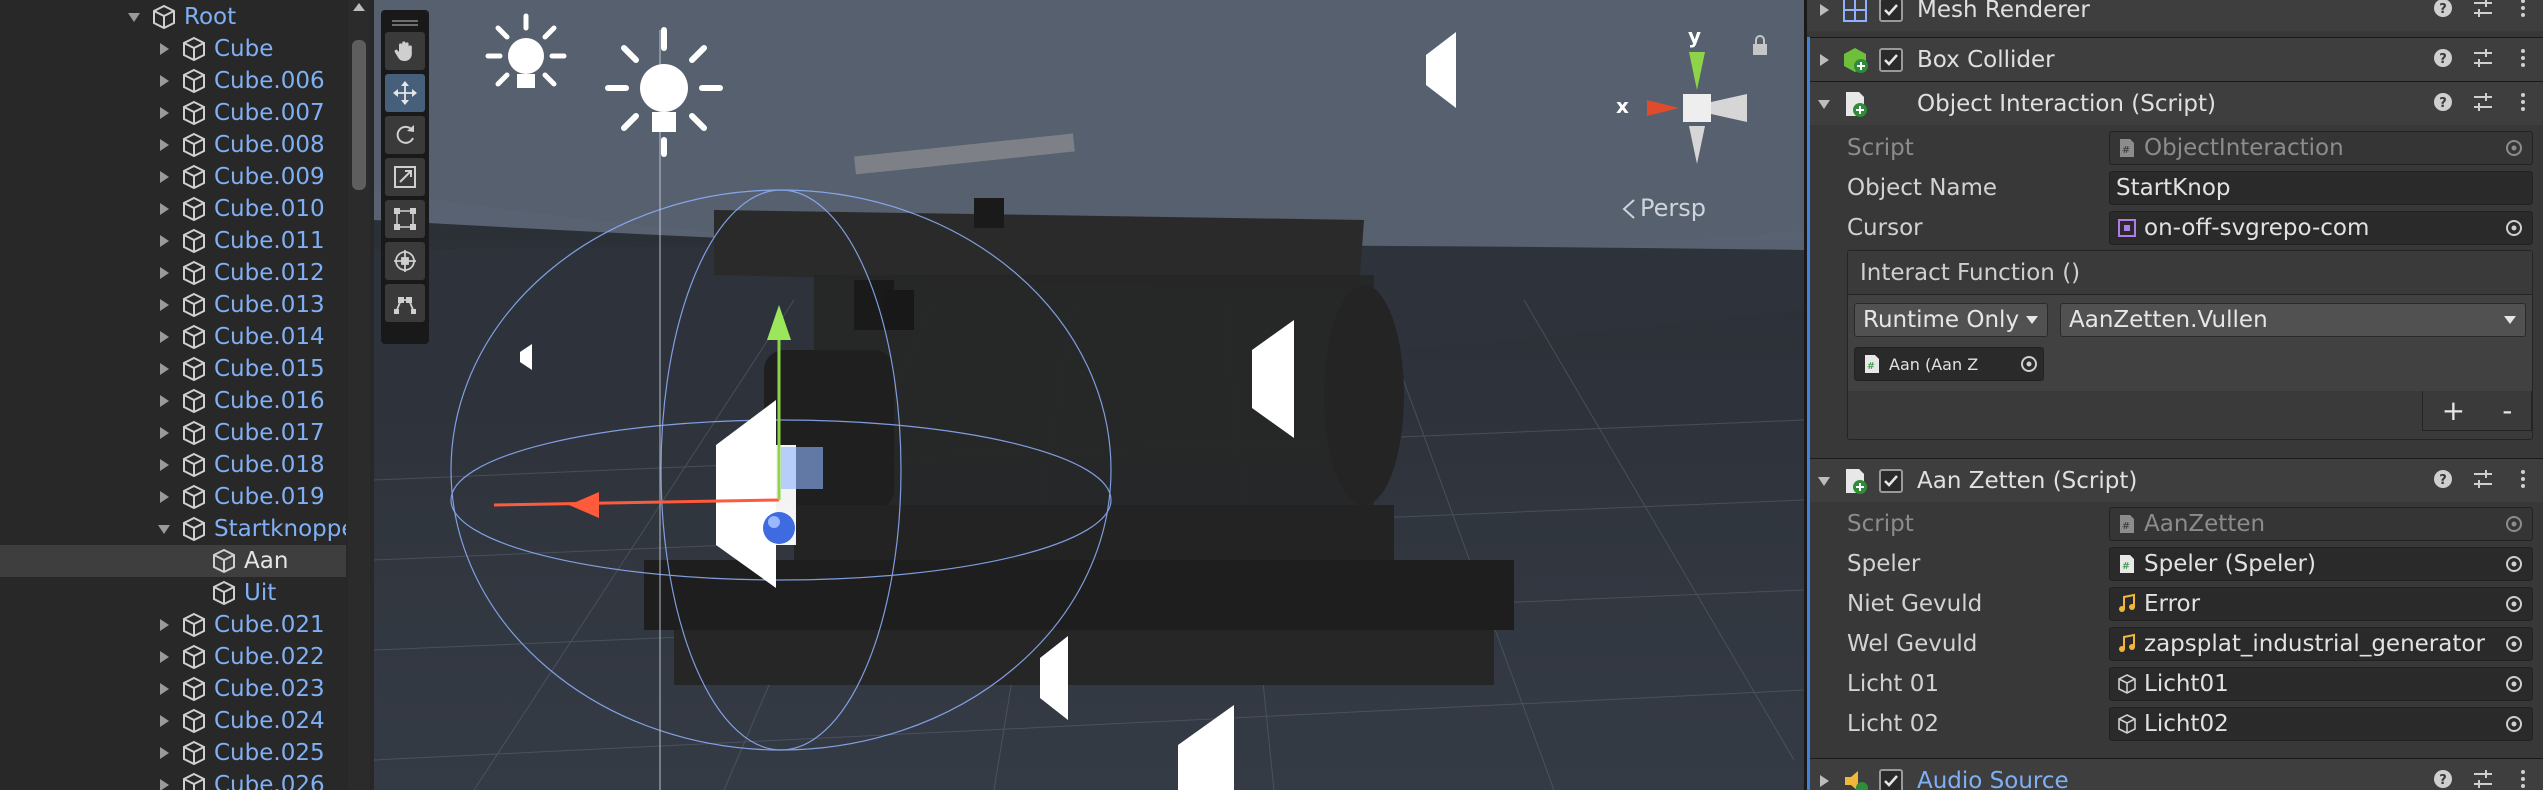 The width and height of the screenshot is (2543, 790). Describe the element at coordinates (173, 305) in the screenshot. I see `hierarchy-item: Cube.013` at that location.